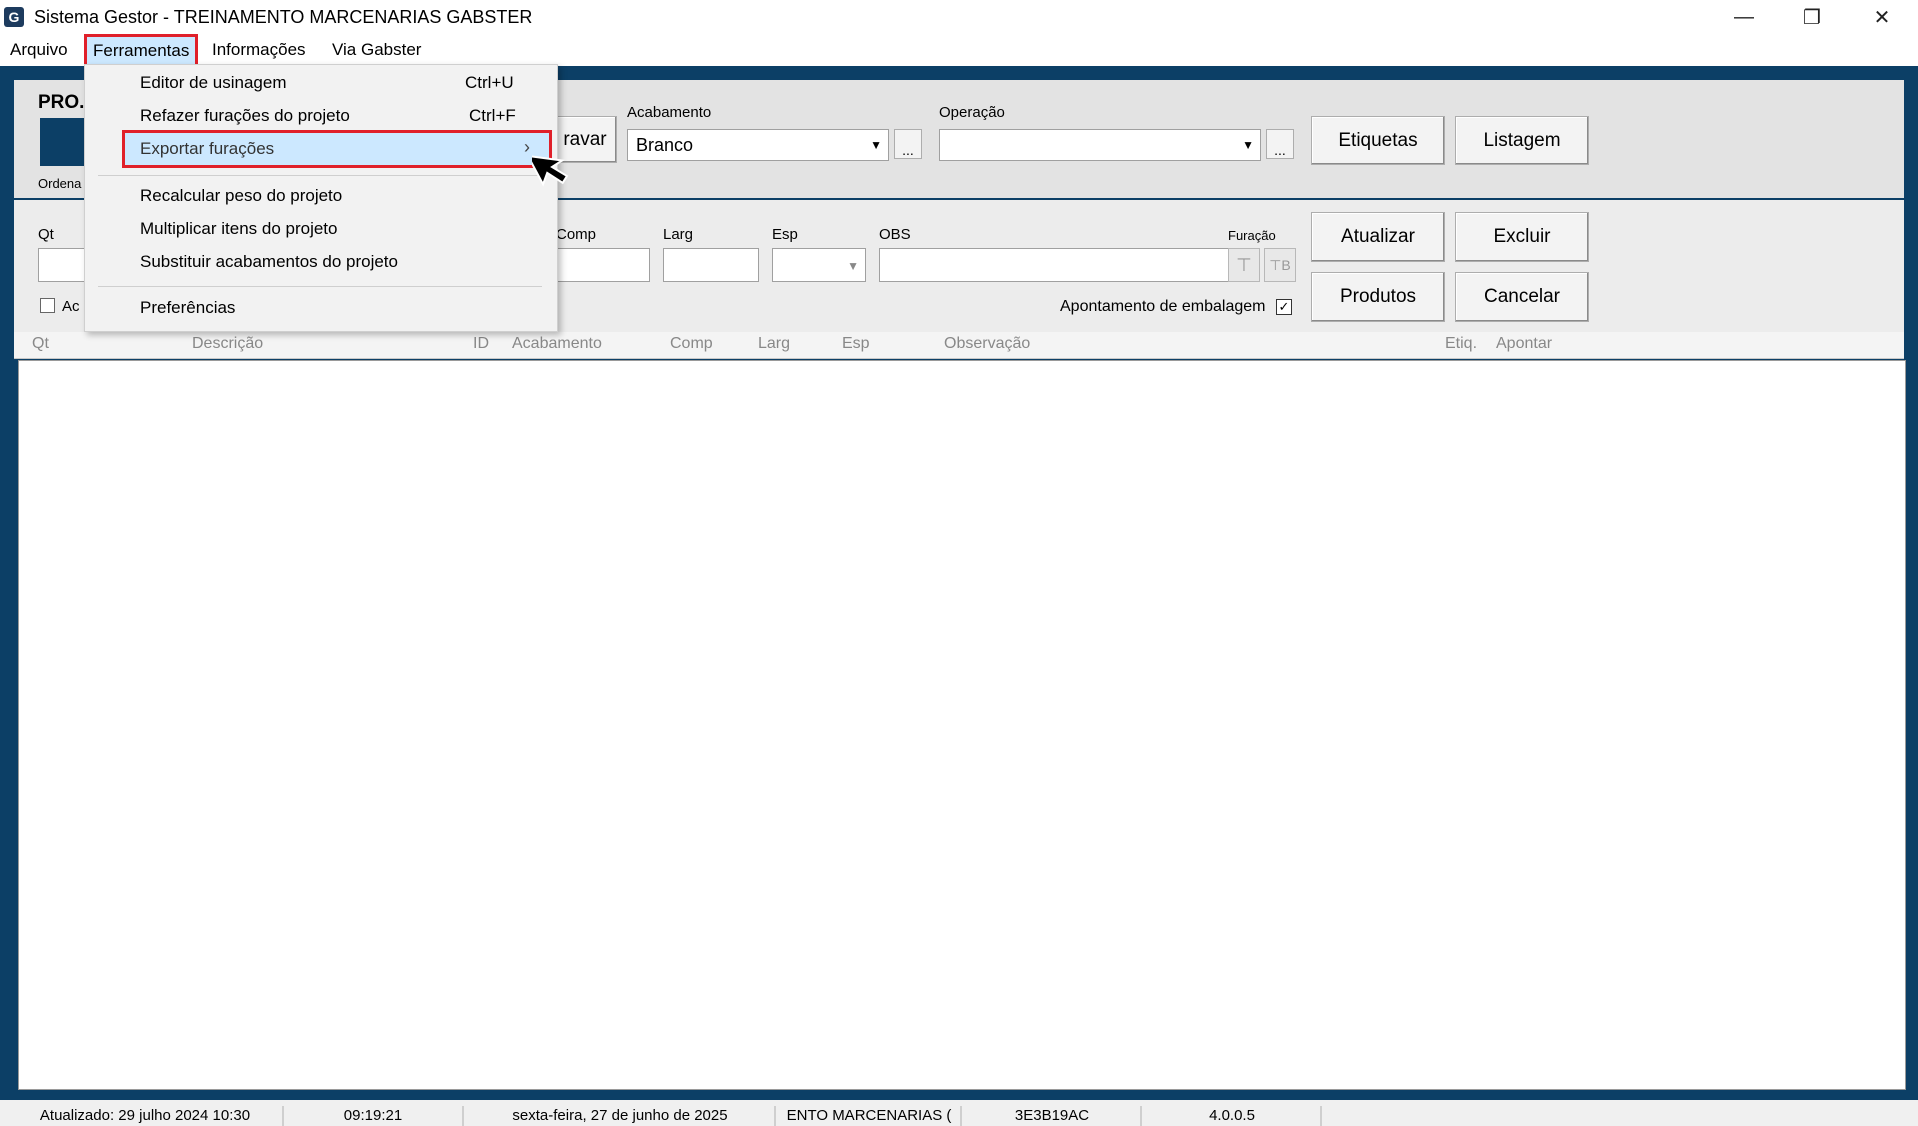  What do you see at coordinates (774, 344) in the screenshot?
I see `col-larg: Larg` at bounding box center [774, 344].